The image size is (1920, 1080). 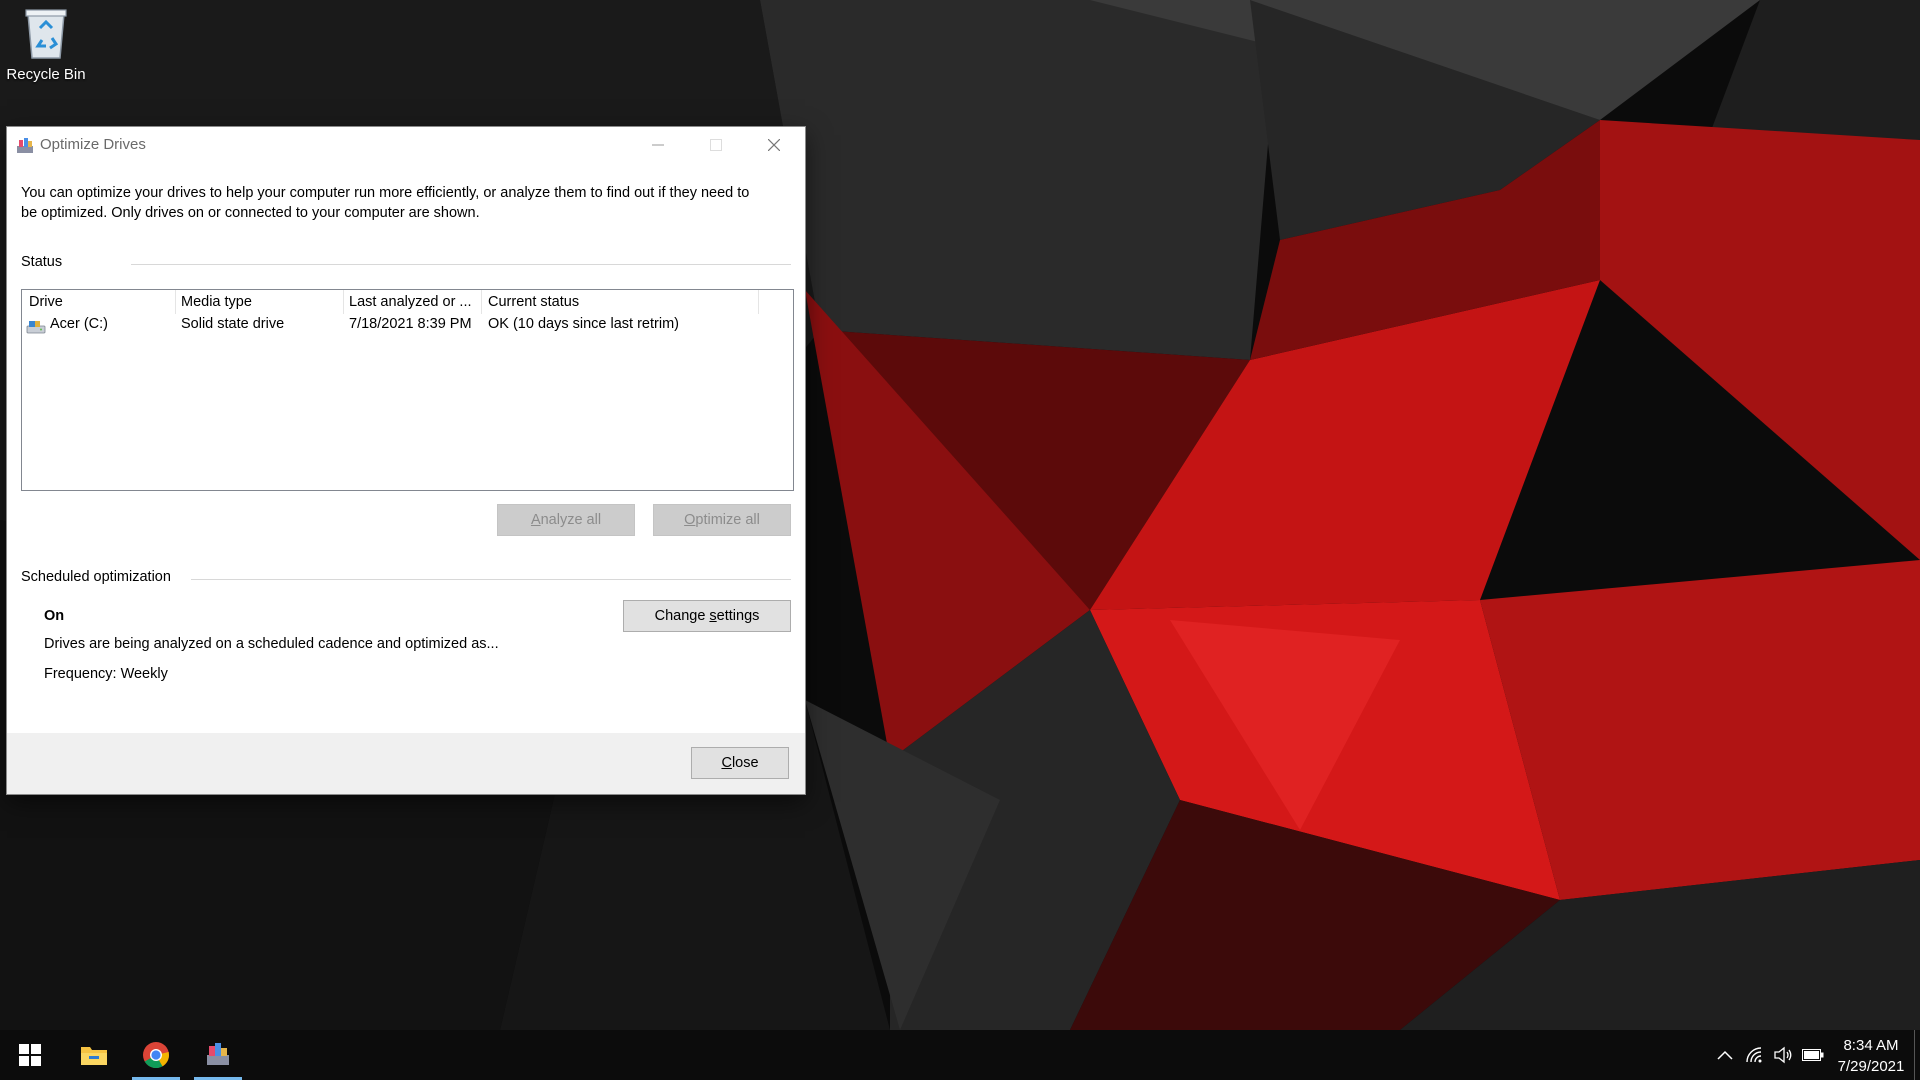 I want to click on change-settings-accel: s, so click(x=713, y=616).